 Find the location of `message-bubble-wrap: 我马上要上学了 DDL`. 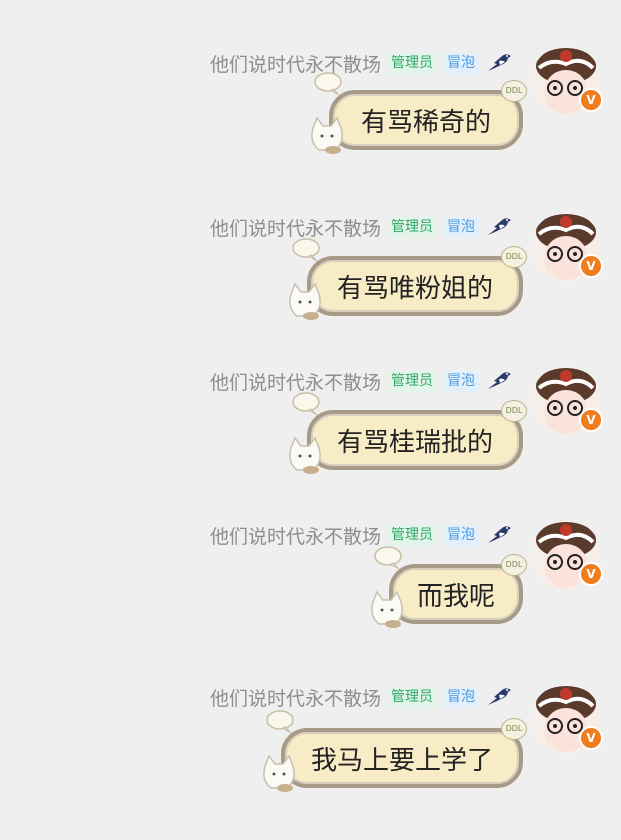

message-bubble-wrap: 我马上要上学了 DDL is located at coordinates (395, 751).